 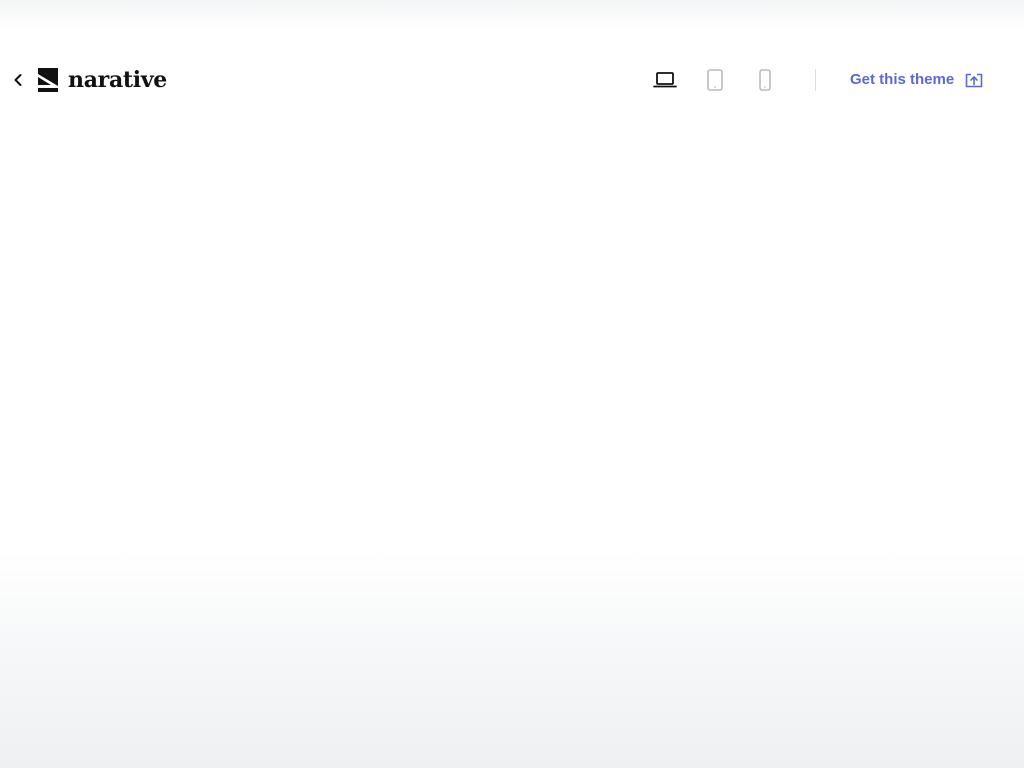 I want to click on narative-logo-mark-icon, so click(x=49, y=80).